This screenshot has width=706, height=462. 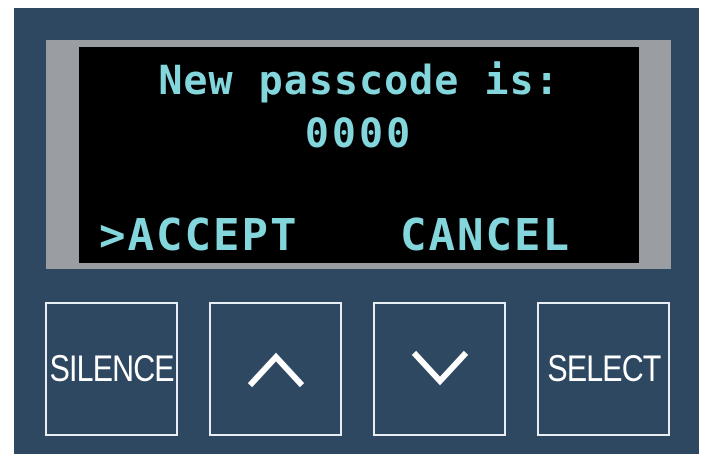 I want to click on up-button, so click(x=275, y=369).